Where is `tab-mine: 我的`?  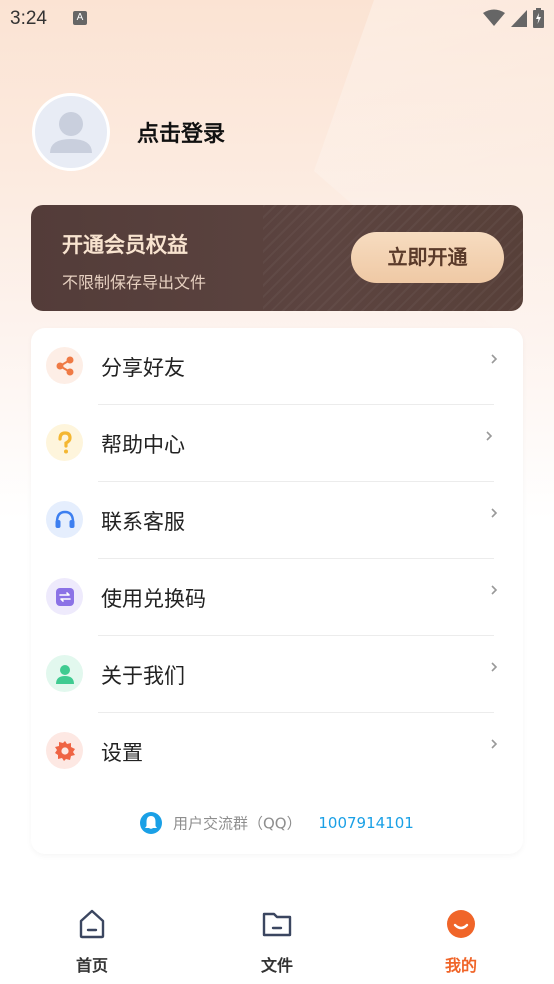
tab-mine: 我的 is located at coordinates (461, 937).